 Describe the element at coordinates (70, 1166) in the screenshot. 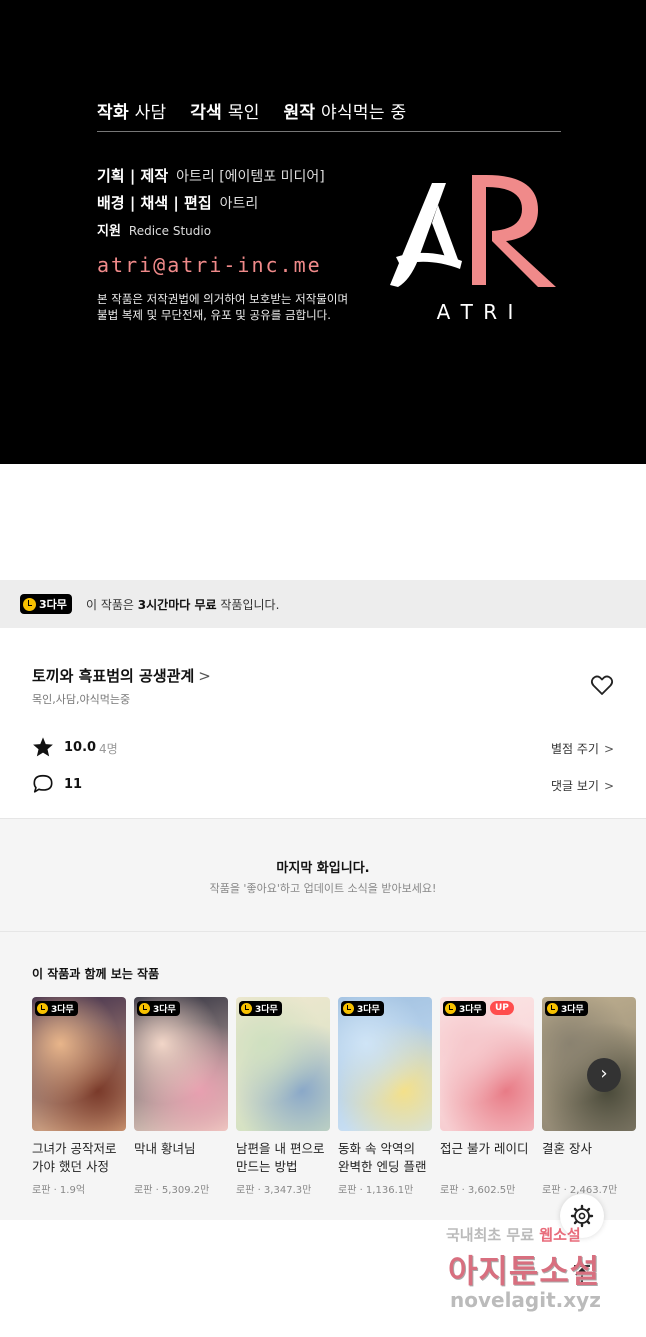

I see `card-title-line: 가야 했던 사정` at that location.